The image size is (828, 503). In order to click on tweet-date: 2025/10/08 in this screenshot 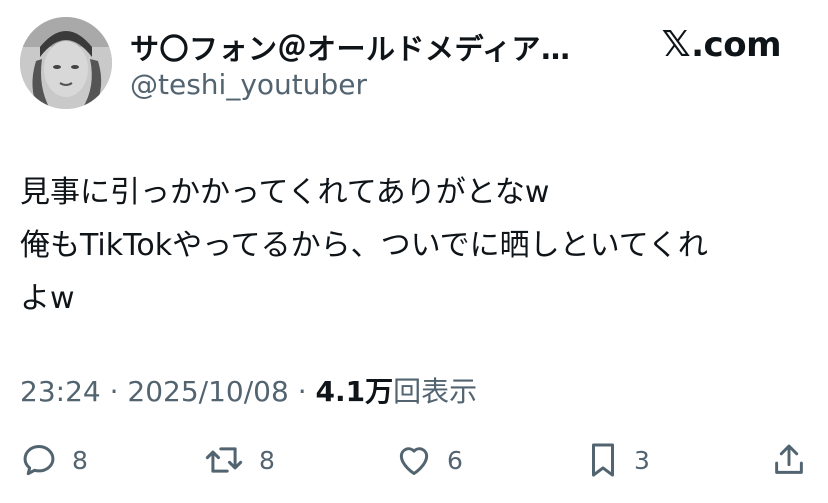, I will do `click(207, 391)`.